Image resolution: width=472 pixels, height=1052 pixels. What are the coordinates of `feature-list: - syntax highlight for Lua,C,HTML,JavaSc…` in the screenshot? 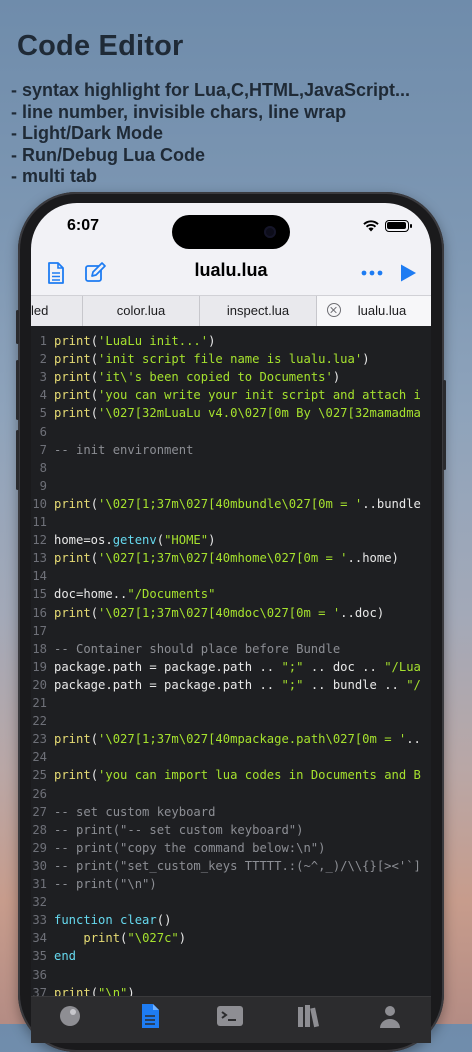 It's located at (210, 134).